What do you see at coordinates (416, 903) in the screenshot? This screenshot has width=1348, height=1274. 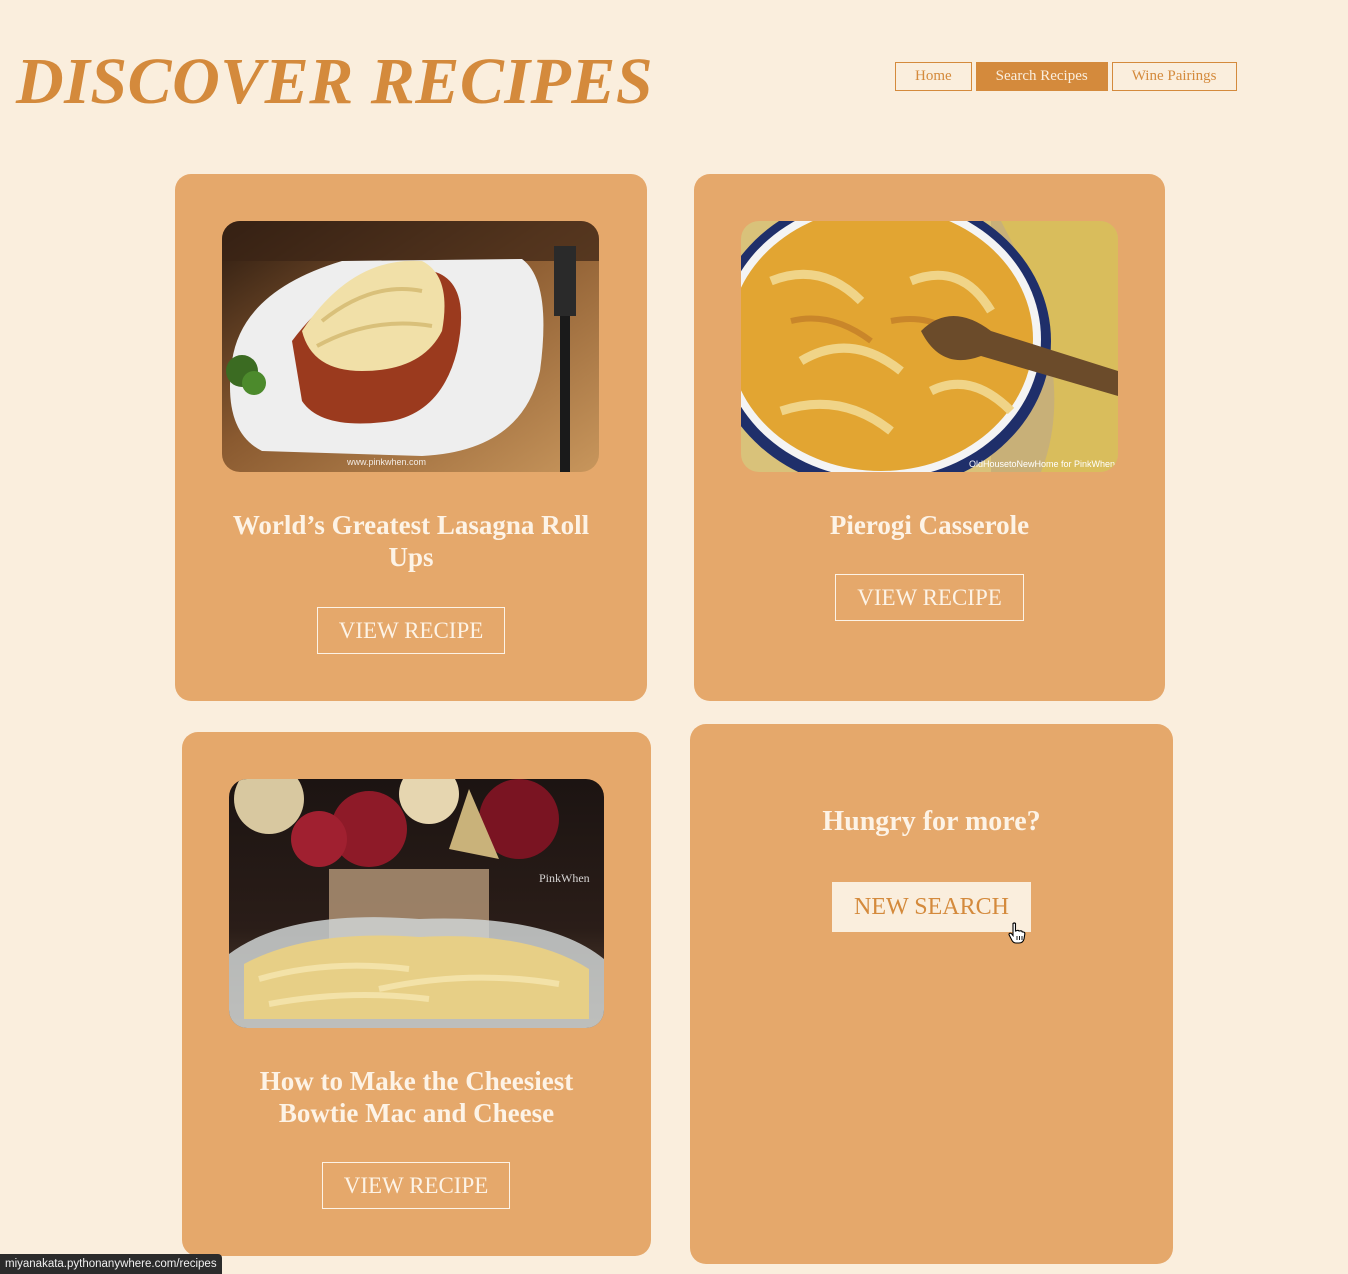 I see `recipe-photo-mac-and-cheese: PinkWhen` at bounding box center [416, 903].